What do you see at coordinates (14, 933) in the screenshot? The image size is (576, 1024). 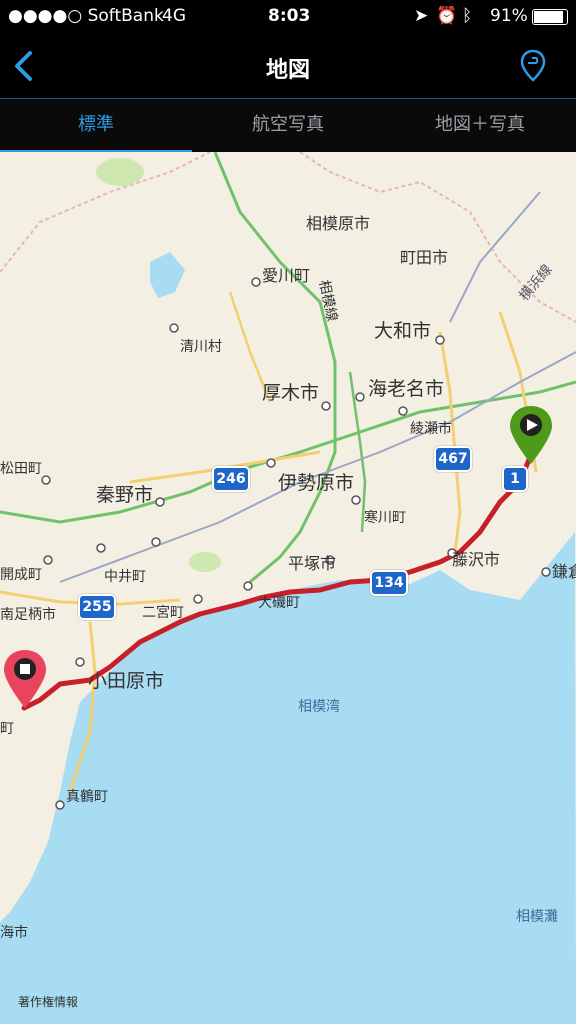 I see `place-label: 海市` at bounding box center [14, 933].